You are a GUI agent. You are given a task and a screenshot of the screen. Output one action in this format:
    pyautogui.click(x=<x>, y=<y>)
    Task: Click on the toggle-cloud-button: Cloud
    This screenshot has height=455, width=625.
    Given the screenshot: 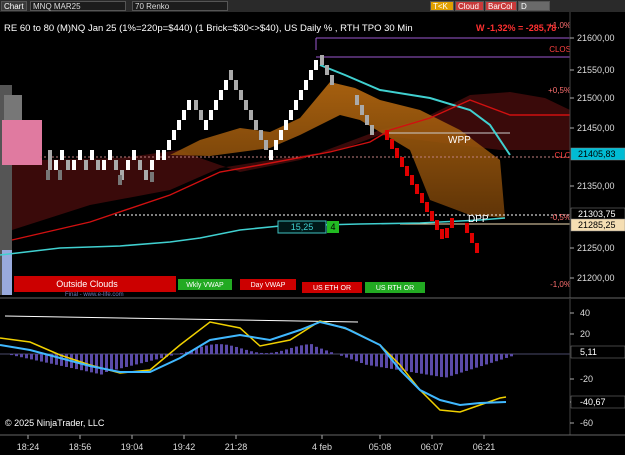 What is the action you would take?
    pyautogui.click(x=469, y=6)
    